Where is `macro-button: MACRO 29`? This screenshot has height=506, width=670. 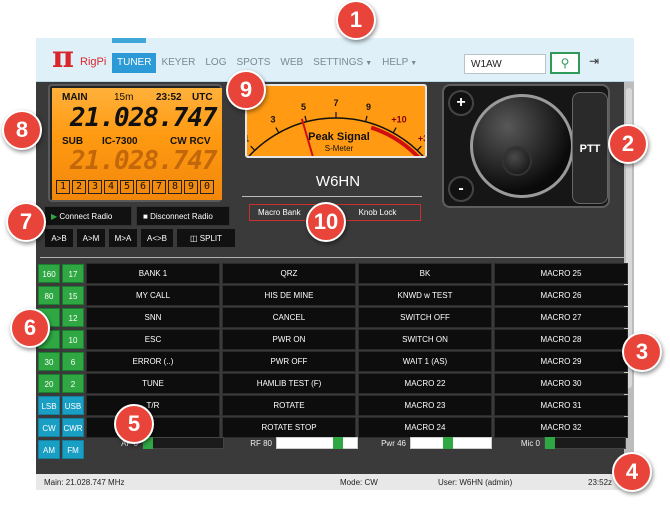
macro-button: MACRO 29 is located at coordinates (561, 361).